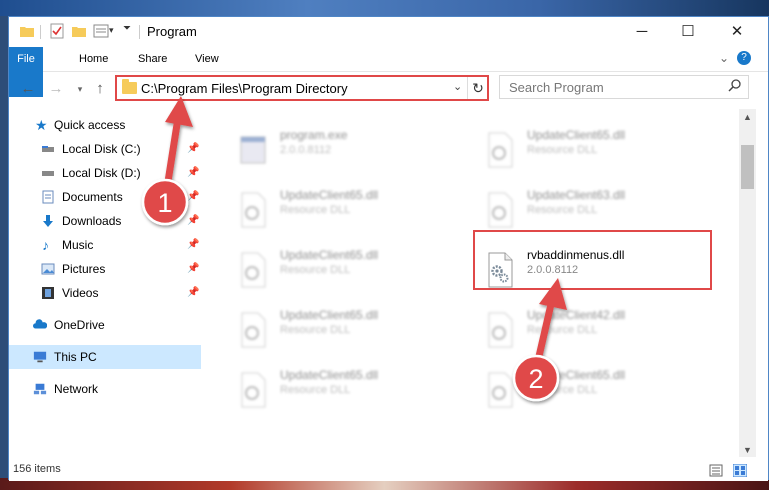 Image resolution: width=769 pixels, height=490 pixels. What do you see at coordinates (624, 87) in the screenshot?
I see `search-input: Search Program` at bounding box center [624, 87].